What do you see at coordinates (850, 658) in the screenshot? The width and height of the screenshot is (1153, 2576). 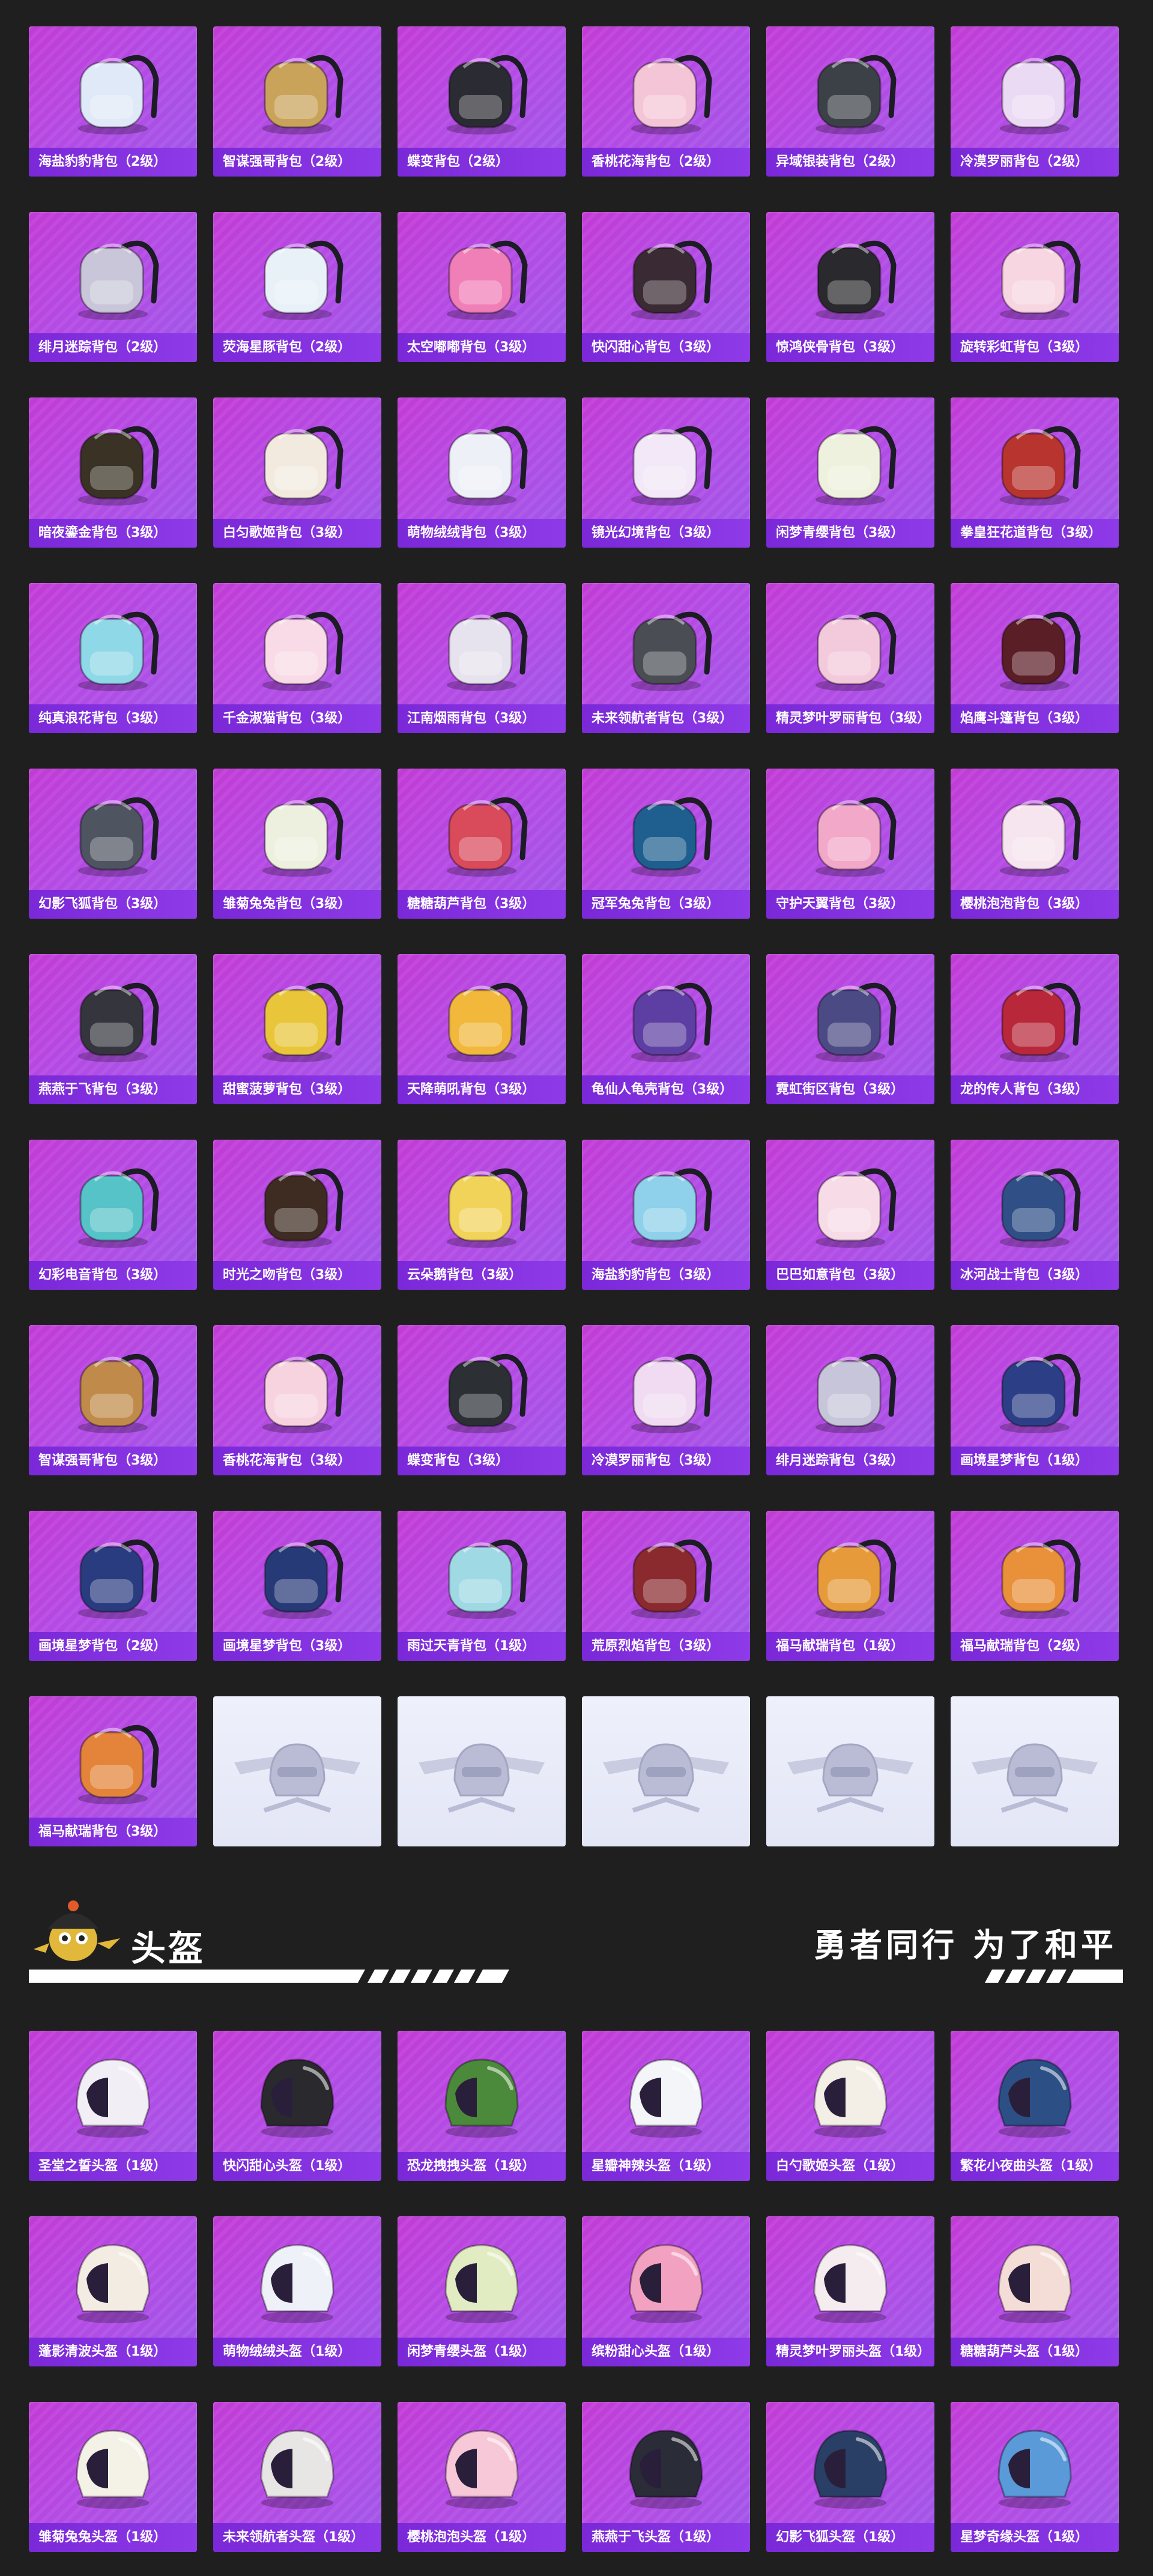 I see `backpack-card: 精灵梦叶罗丽背包（3级）` at bounding box center [850, 658].